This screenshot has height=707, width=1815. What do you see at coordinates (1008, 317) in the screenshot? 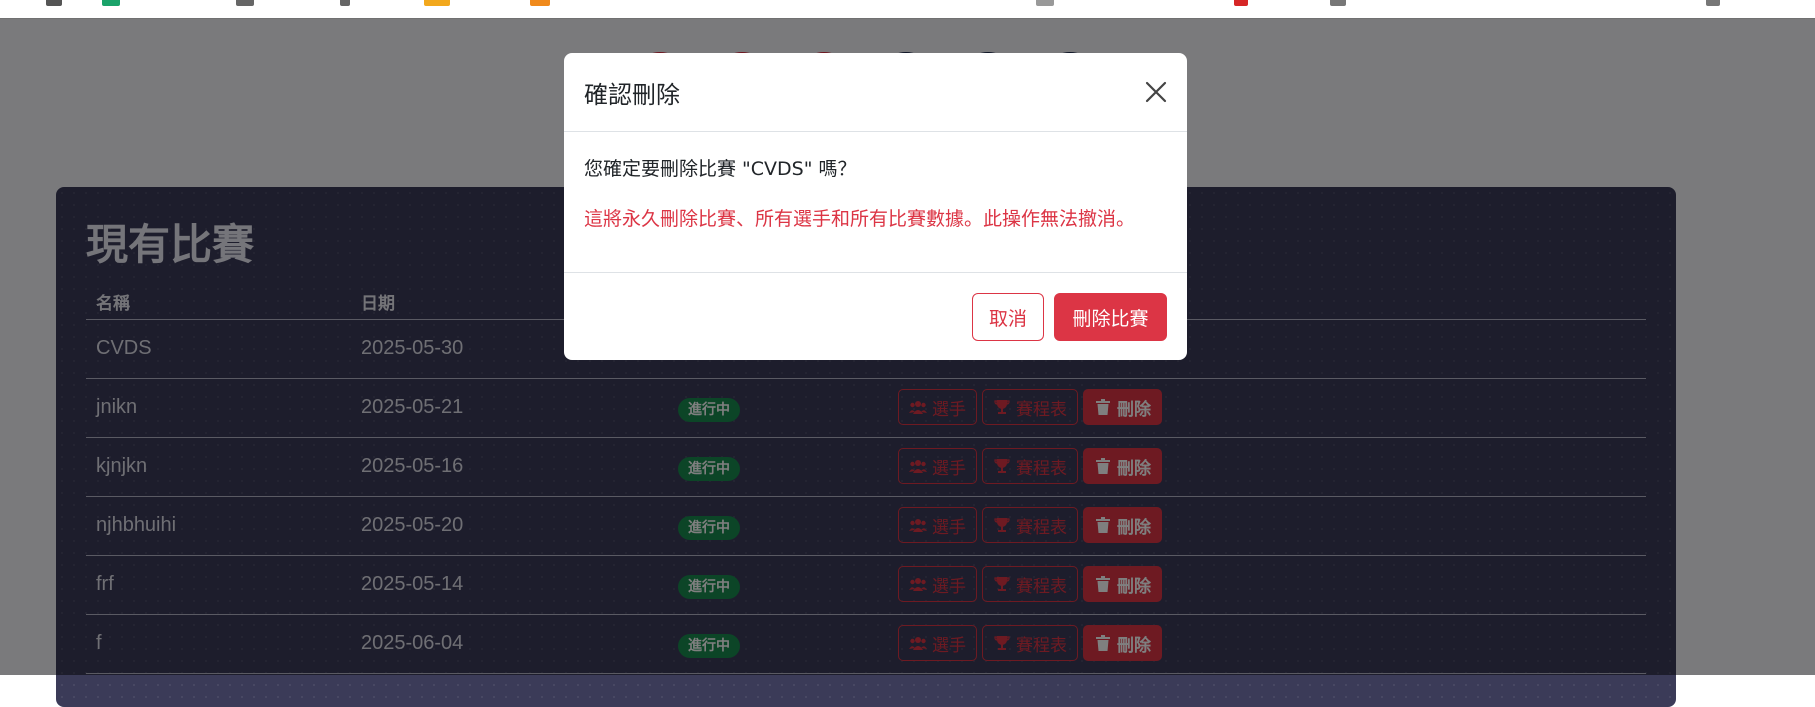
I see `cancel-button: 取消` at bounding box center [1008, 317].